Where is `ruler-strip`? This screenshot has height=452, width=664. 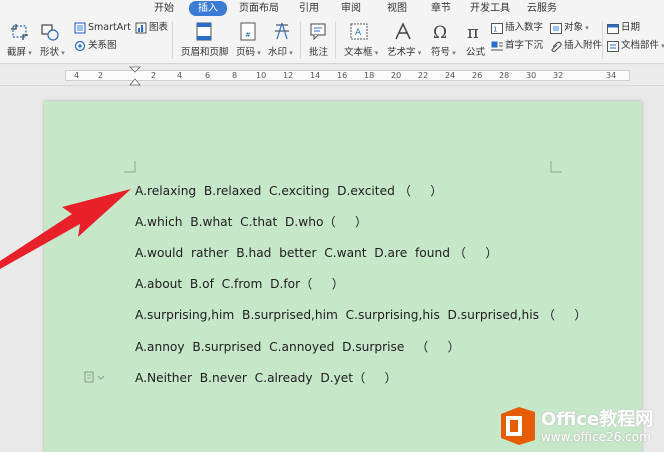
ruler-strip is located at coordinates (347, 75).